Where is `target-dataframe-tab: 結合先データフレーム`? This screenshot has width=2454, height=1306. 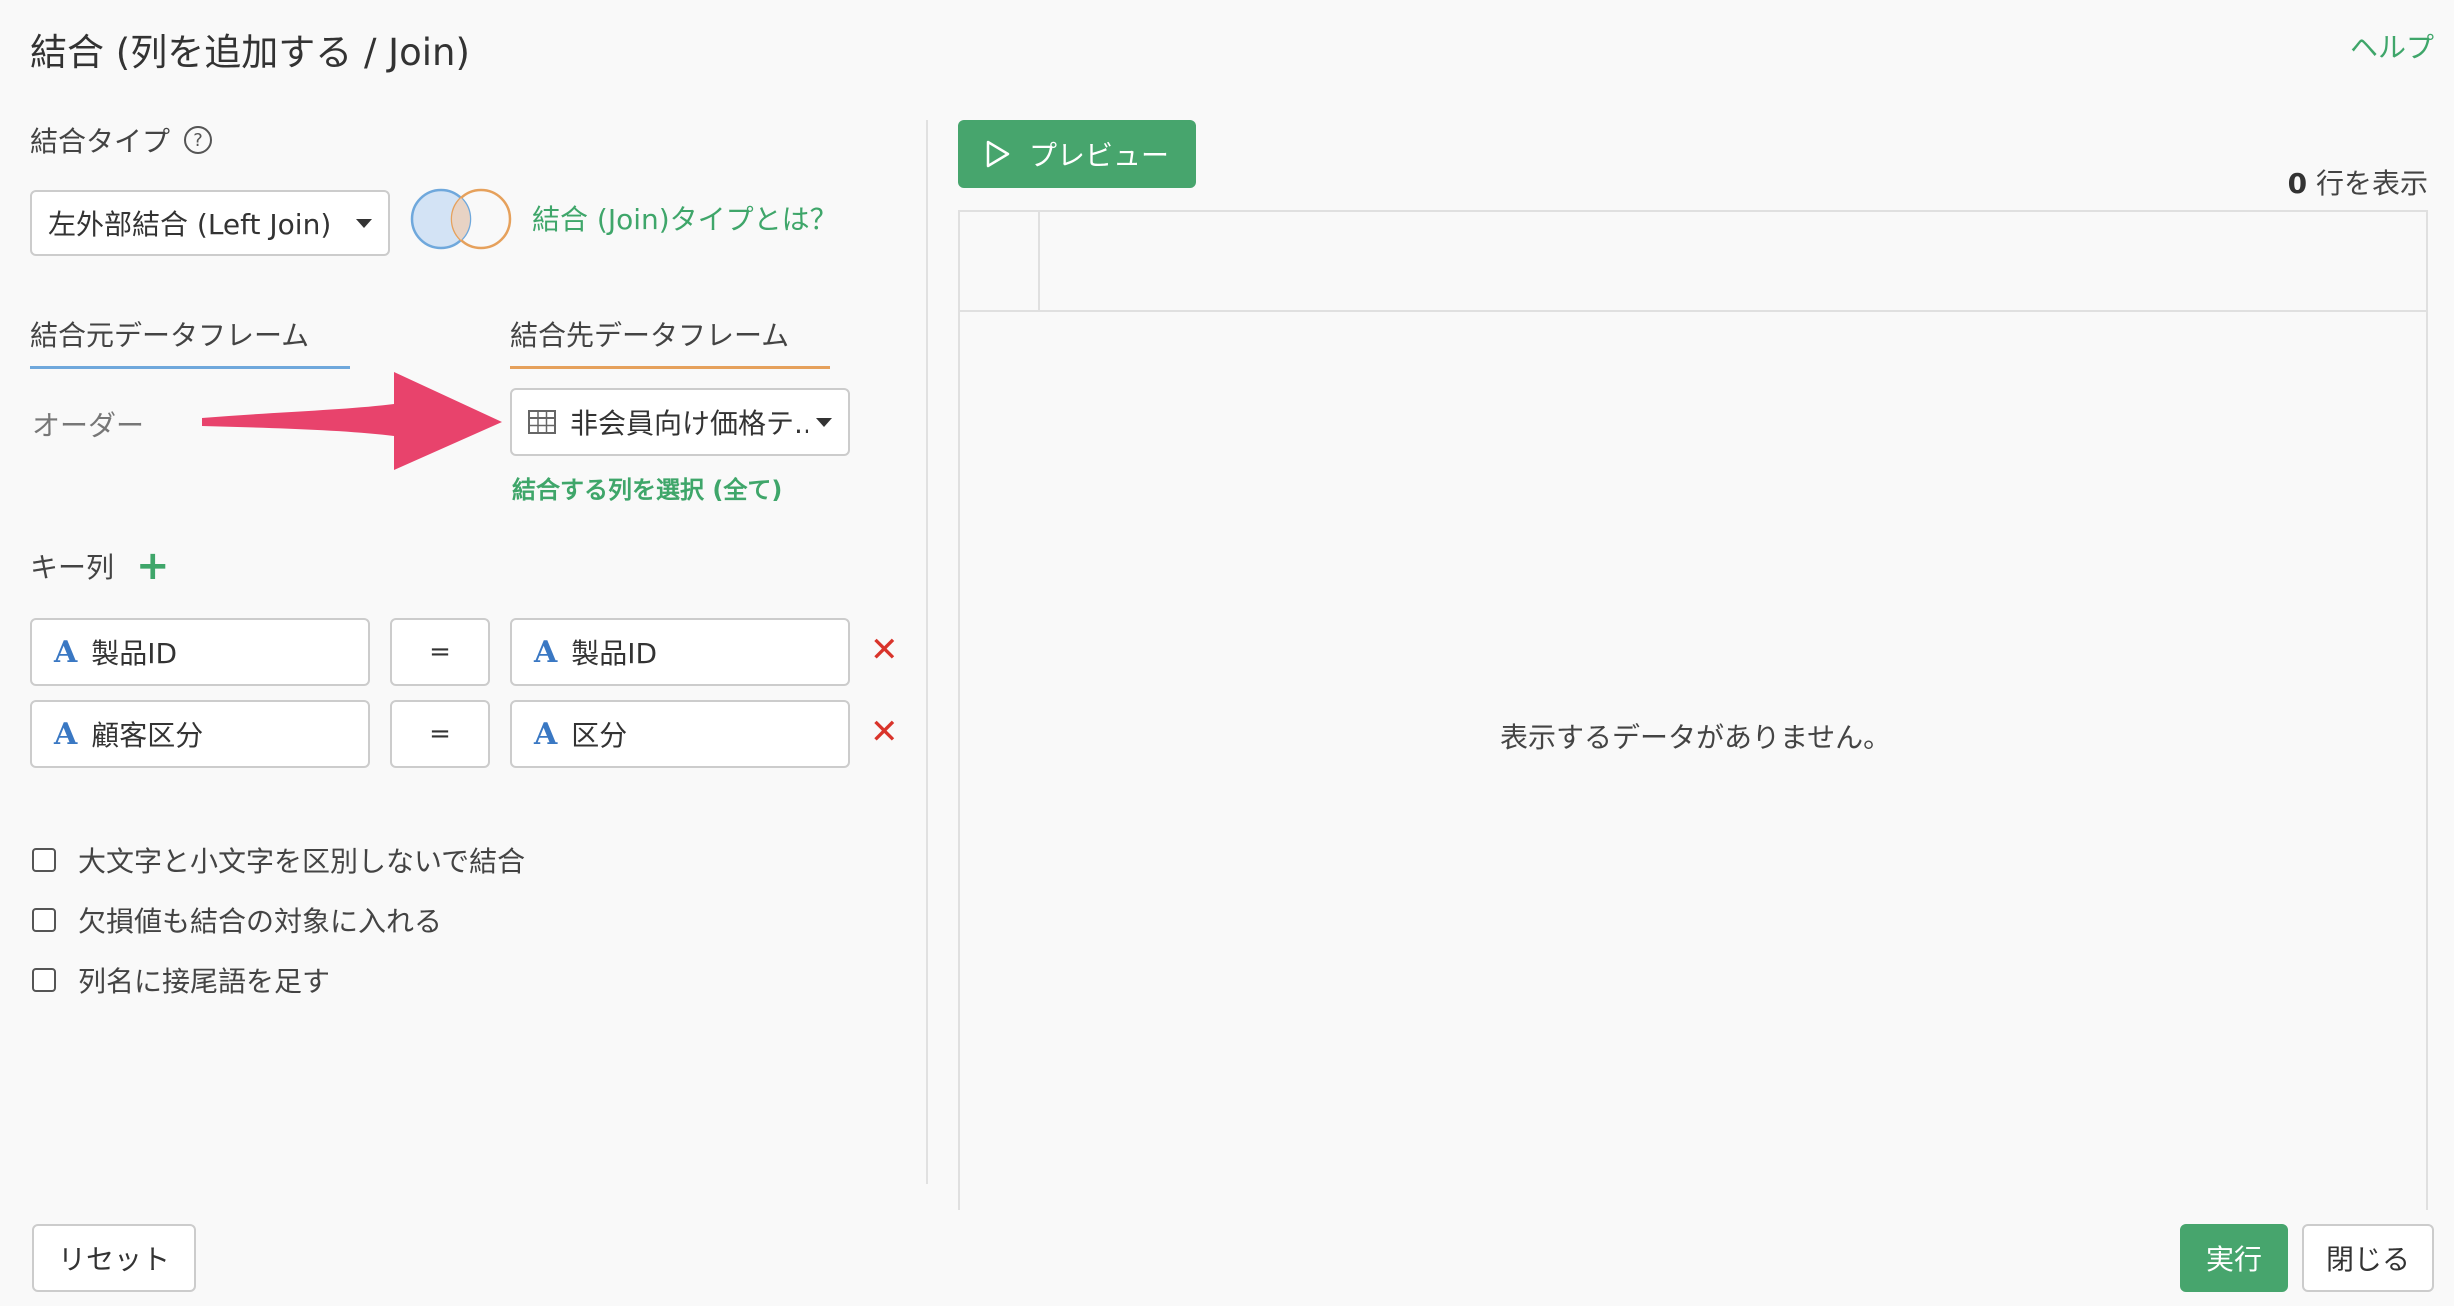
target-dataframe-tab: 結合先データフレーム is located at coordinates (670, 341).